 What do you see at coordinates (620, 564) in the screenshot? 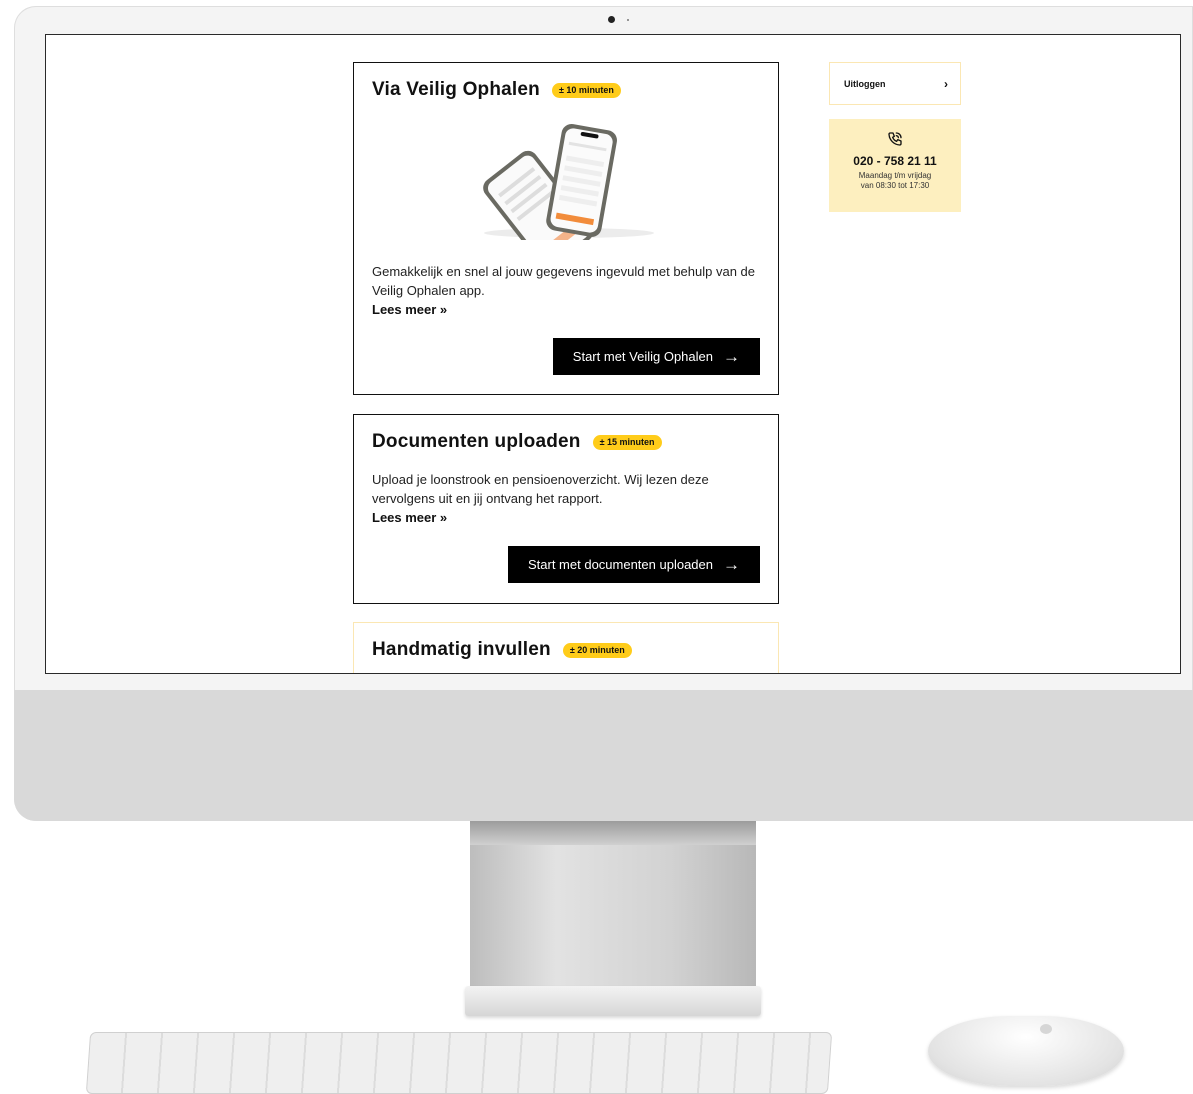
I see `button-label: Start met documenten uploaden` at bounding box center [620, 564].